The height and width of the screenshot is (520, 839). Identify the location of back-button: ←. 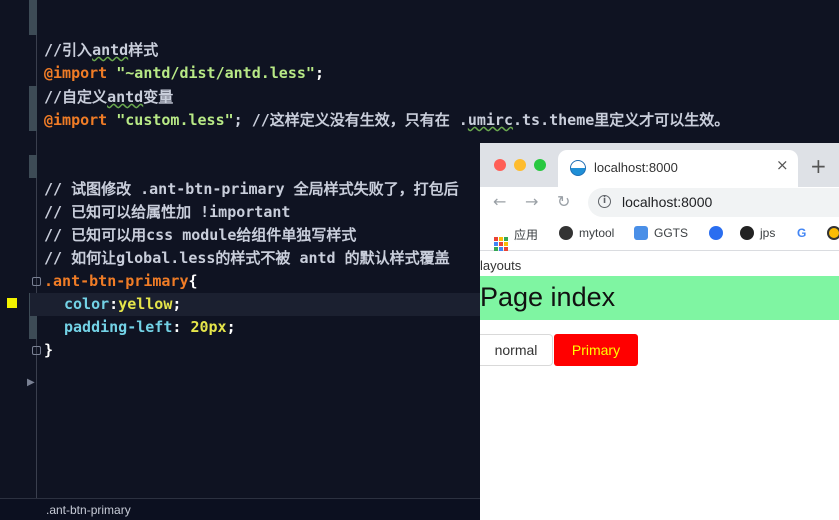
(499, 201).